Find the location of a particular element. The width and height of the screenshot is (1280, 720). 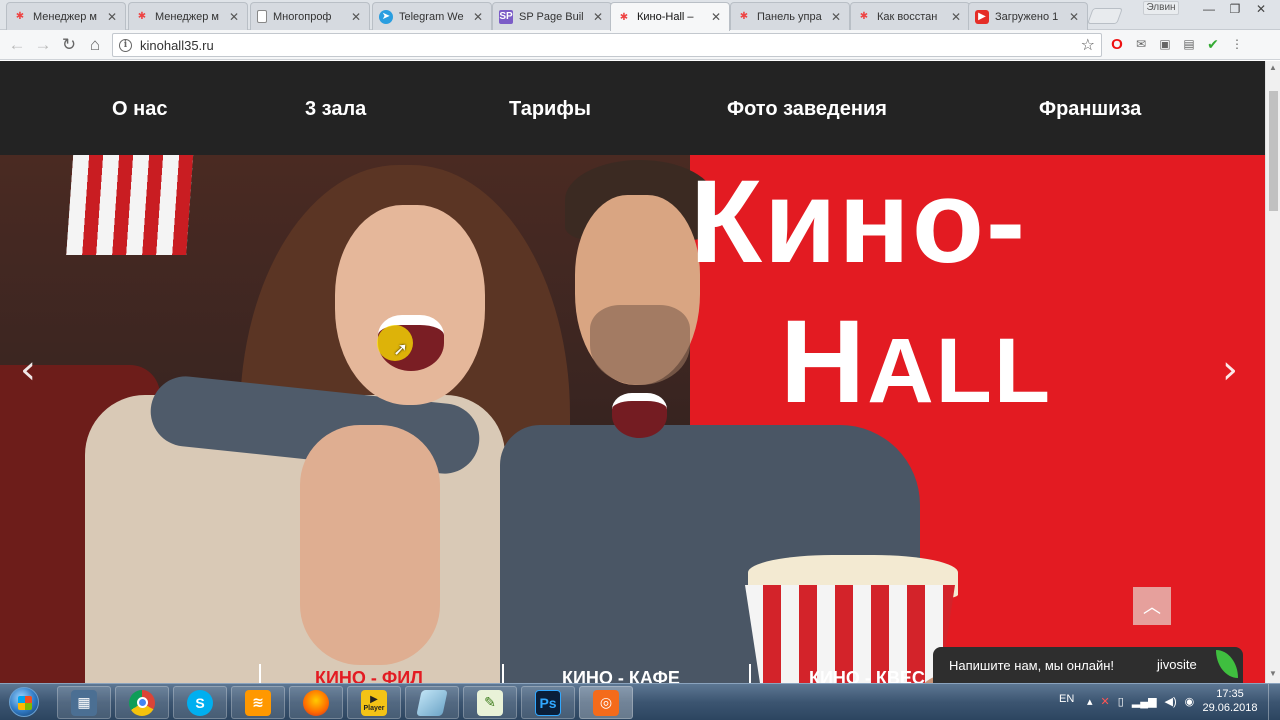

taskbar-app-sublime: ≋ is located at coordinates (258, 702).